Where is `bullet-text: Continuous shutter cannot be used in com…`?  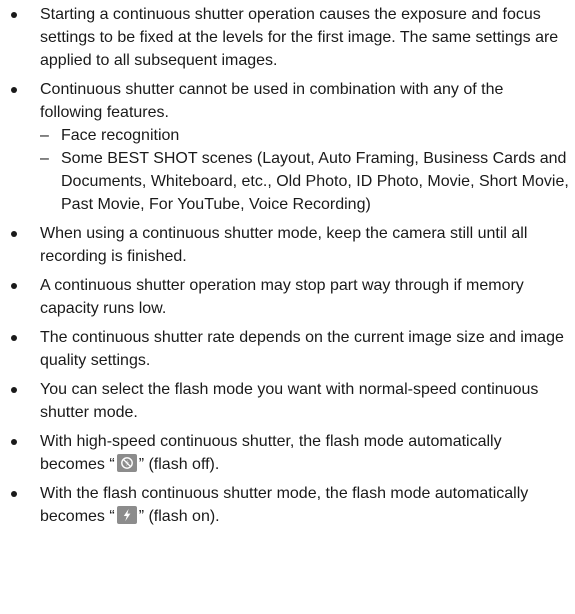 bullet-text: Continuous shutter cannot be used in com… is located at coordinates (272, 101).